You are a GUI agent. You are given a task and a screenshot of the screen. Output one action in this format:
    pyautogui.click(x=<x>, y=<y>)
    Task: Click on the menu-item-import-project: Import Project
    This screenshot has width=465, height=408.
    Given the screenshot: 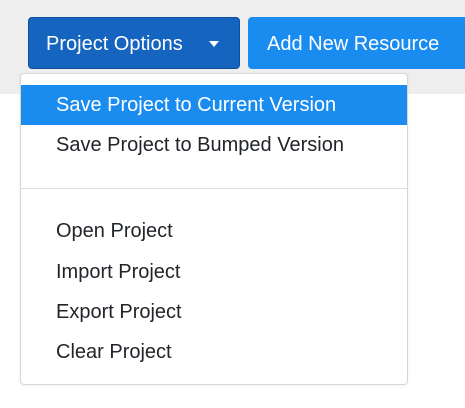 What is the action you would take?
    pyautogui.click(x=214, y=272)
    